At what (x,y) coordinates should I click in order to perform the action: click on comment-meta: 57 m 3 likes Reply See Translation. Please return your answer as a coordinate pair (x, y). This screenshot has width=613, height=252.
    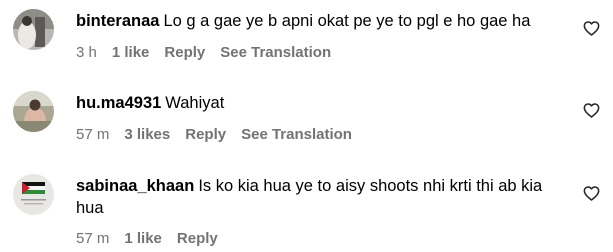
    Looking at the image, I should click on (221, 134).